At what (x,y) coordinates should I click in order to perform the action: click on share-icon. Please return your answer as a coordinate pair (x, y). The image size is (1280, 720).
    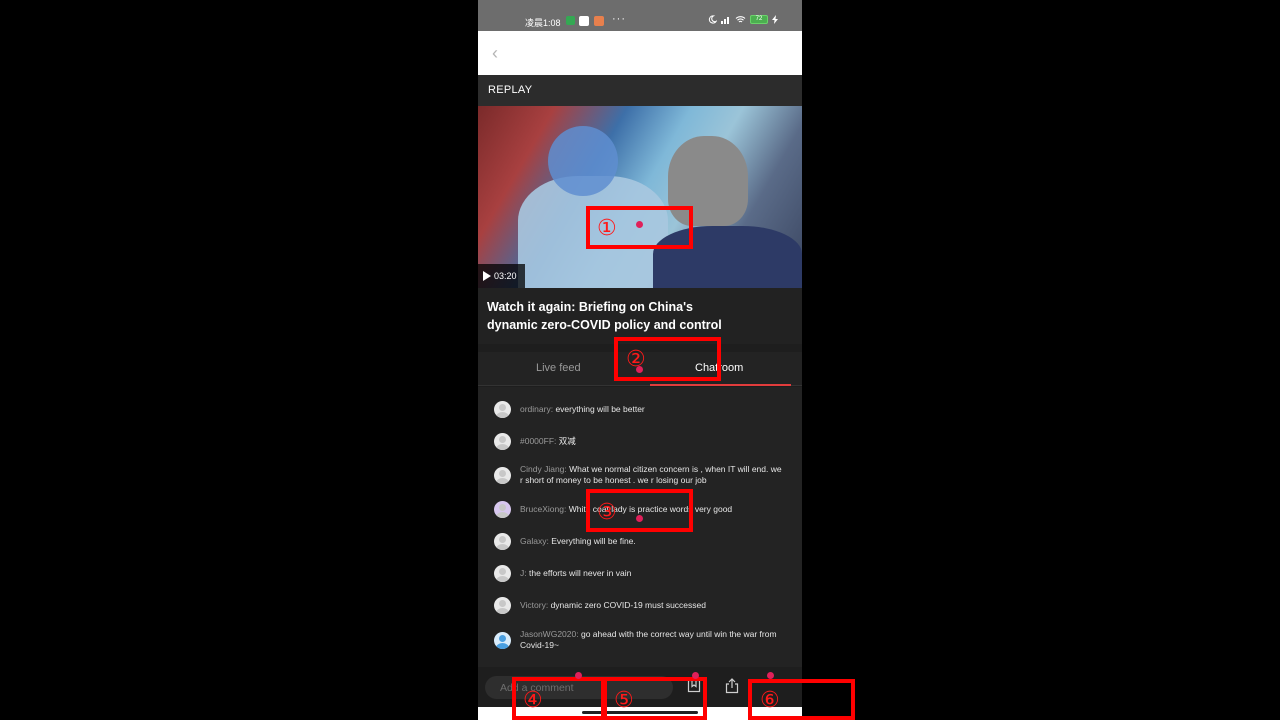
    Looking at the image, I should click on (732, 686).